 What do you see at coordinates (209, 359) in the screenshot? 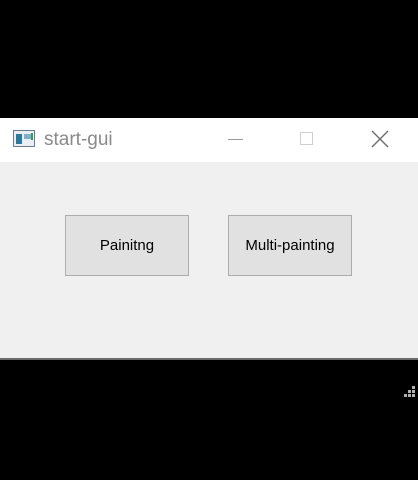
I see `window-bottom-border` at bounding box center [209, 359].